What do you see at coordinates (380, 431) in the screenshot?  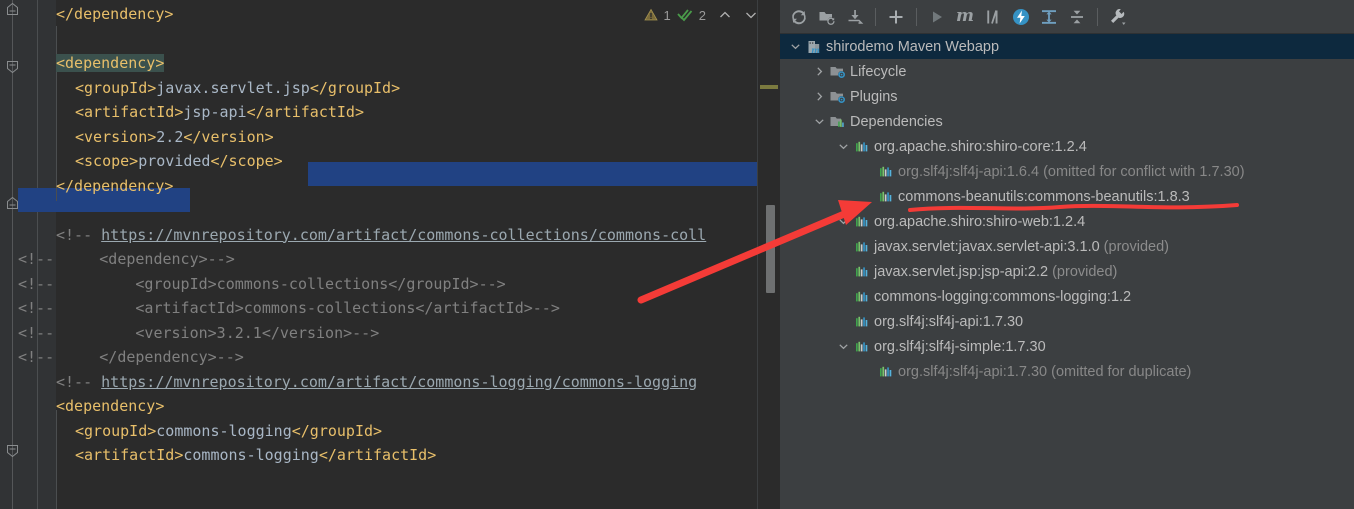 I see `code-line: <groupId>commons-logging</groupId>` at bounding box center [380, 431].